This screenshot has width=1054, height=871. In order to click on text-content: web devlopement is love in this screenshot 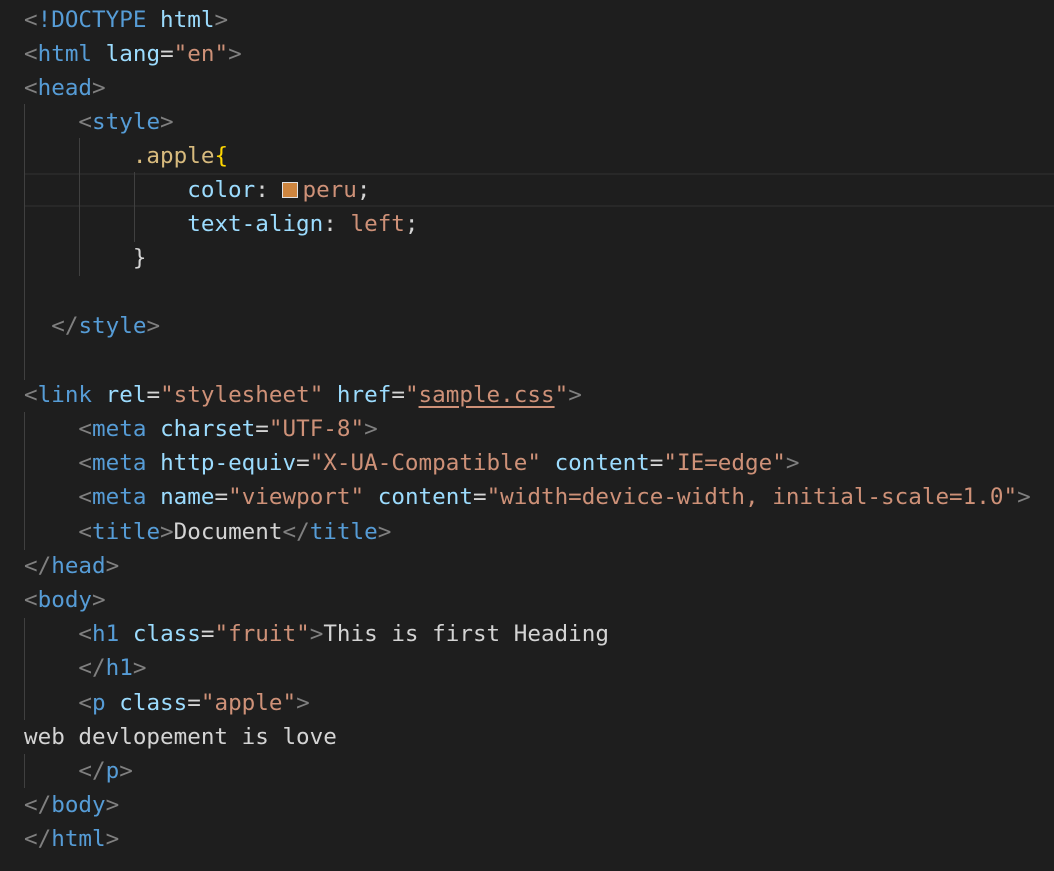, I will do `click(180, 737)`.